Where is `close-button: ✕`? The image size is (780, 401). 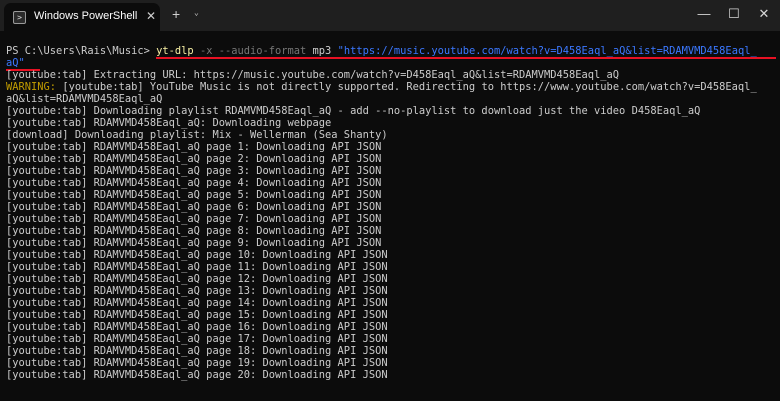
close-button: ✕ is located at coordinates (764, 14).